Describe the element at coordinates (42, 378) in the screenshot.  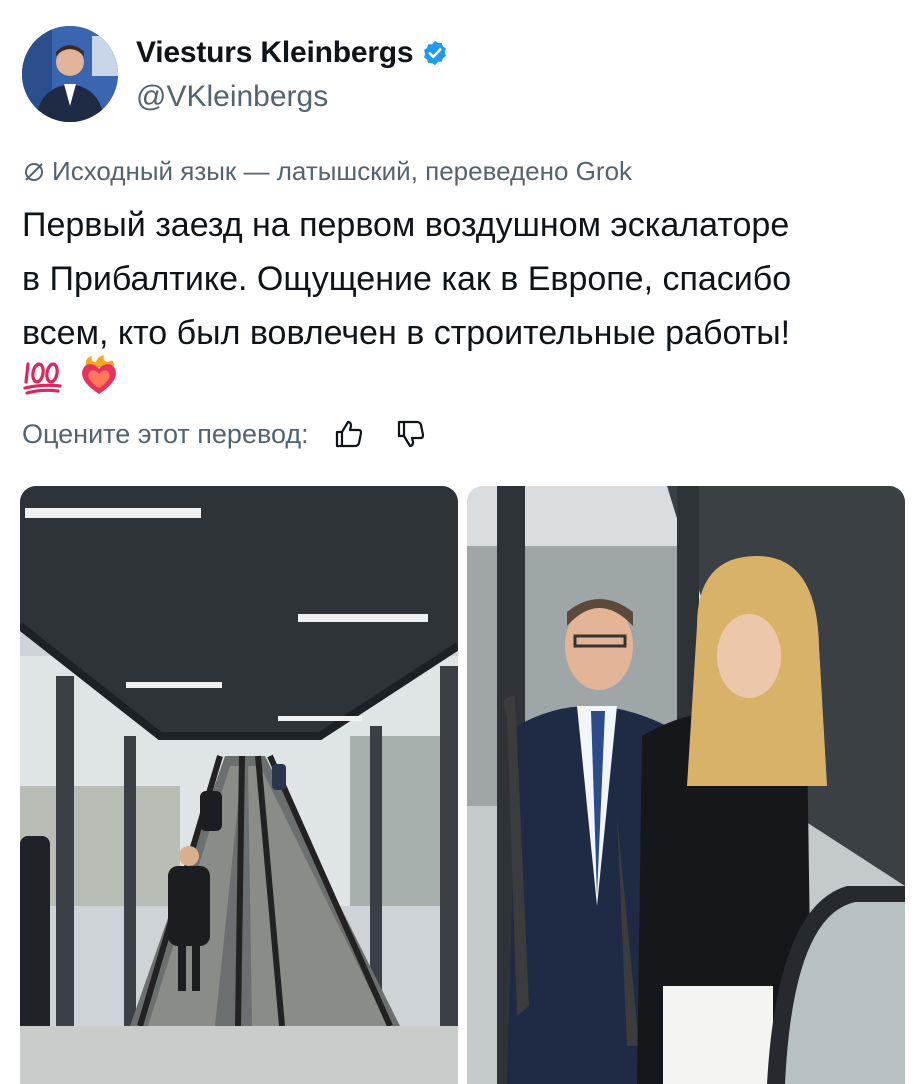
I see `hundred-points-emoji` at that location.